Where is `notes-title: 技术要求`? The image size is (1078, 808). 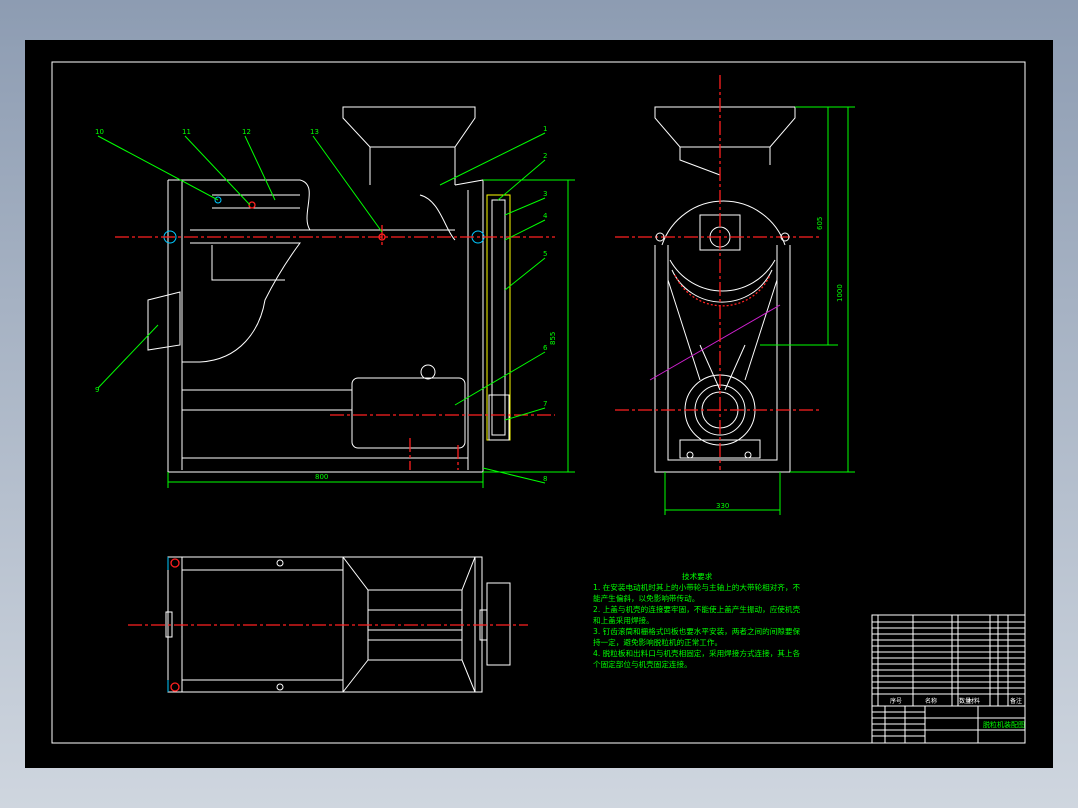 notes-title: 技术要求 is located at coordinates (697, 576).